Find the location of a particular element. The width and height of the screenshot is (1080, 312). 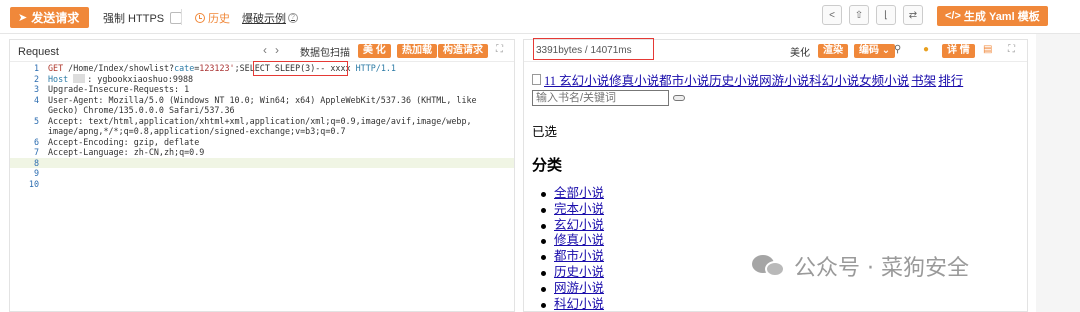

brute-example-link: 爆破示例 ? is located at coordinates (270, 18).